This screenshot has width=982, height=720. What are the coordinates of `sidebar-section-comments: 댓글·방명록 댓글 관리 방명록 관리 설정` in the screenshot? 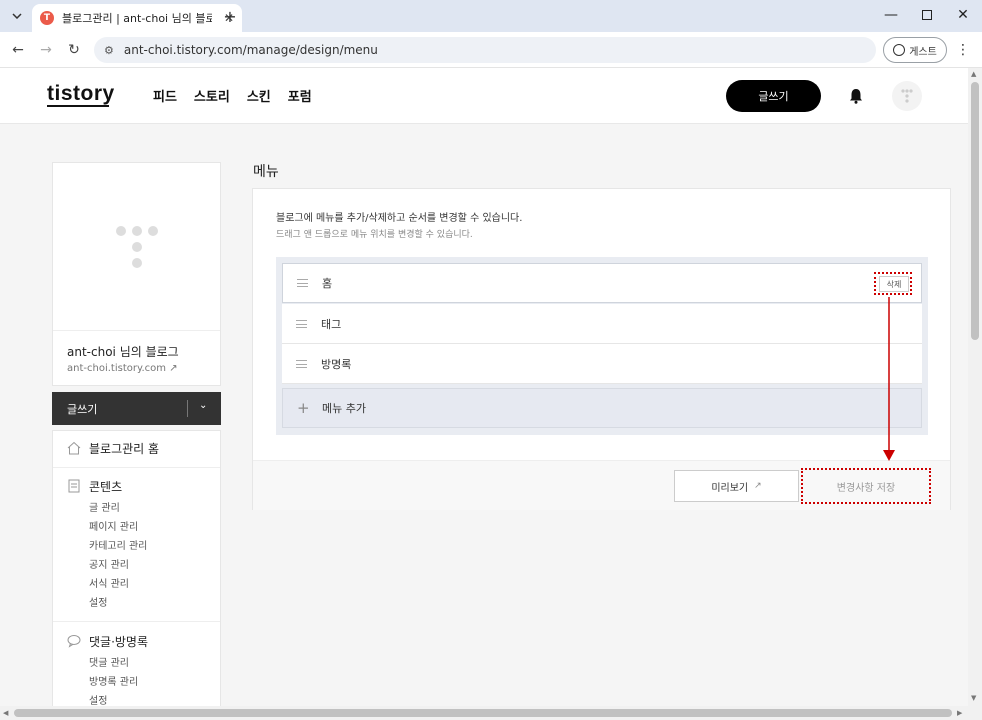 It's located at (136, 668).